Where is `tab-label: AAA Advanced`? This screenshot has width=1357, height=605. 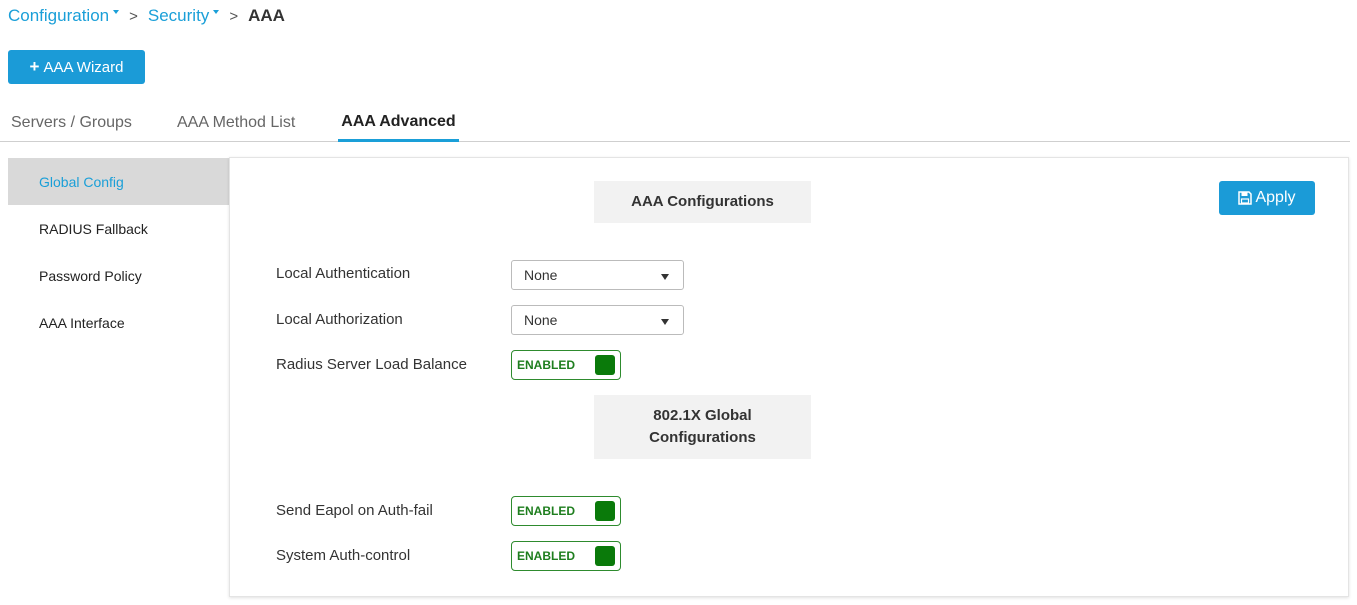
tab-label: AAA Advanced is located at coordinates (398, 121).